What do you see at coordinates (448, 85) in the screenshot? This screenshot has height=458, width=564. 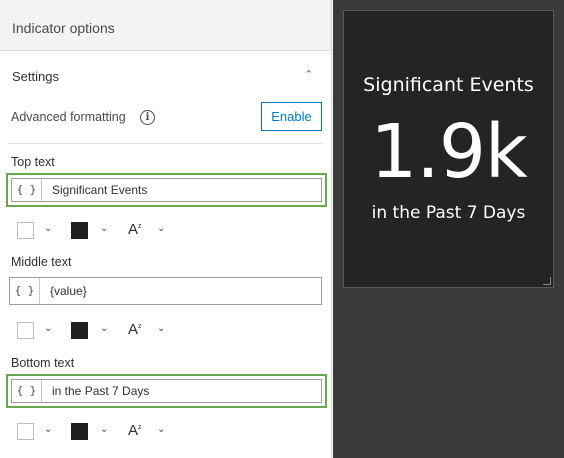 I see `indicator-top-text: Significant Events` at bounding box center [448, 85].